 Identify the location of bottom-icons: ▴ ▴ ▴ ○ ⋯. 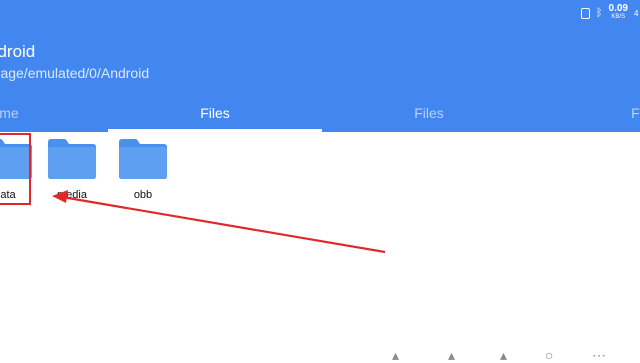
(510, 354).